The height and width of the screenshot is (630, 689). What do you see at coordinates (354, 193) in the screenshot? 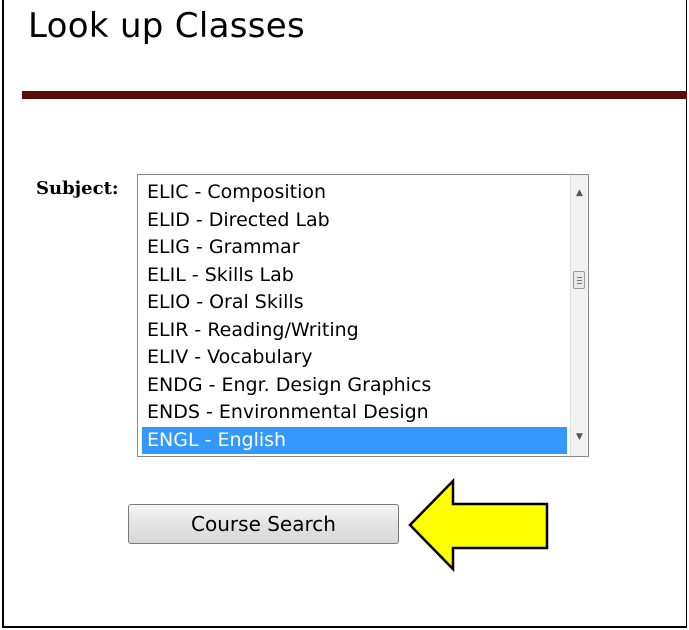
I see `subject-option: ELIC - Composition` at bounding box center [354, 193].